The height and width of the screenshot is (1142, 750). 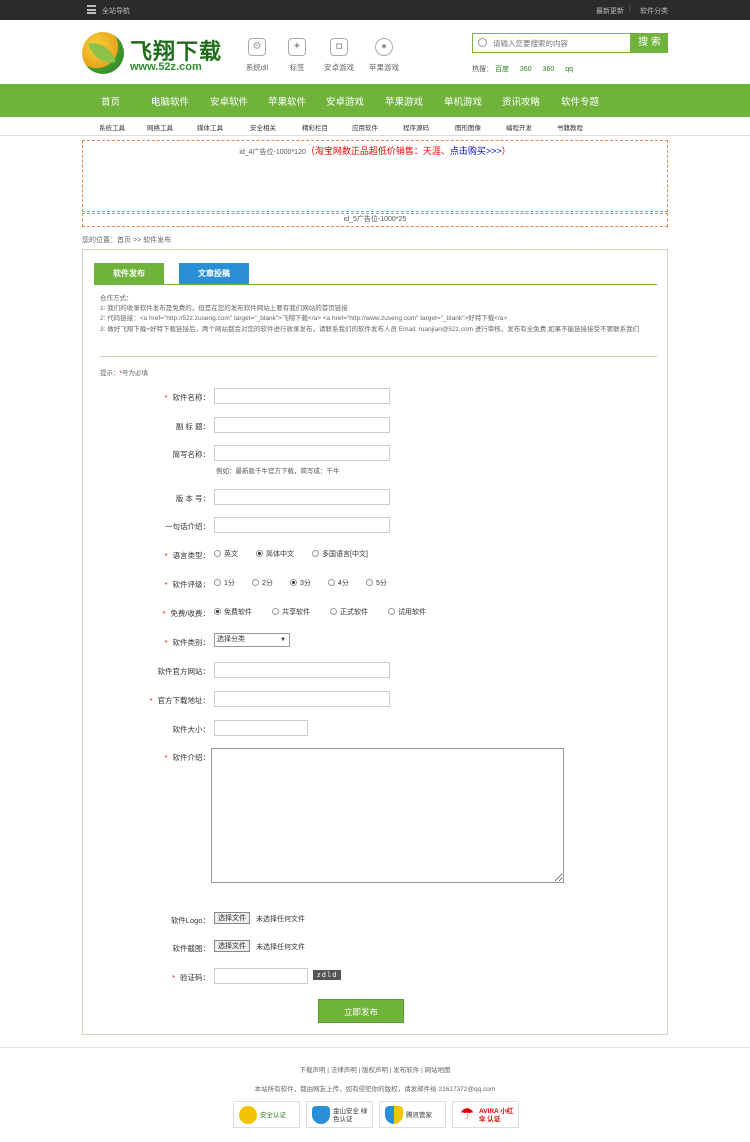 I want to click on nav-android-software: 安卓软件, so click(x=229, y=101).